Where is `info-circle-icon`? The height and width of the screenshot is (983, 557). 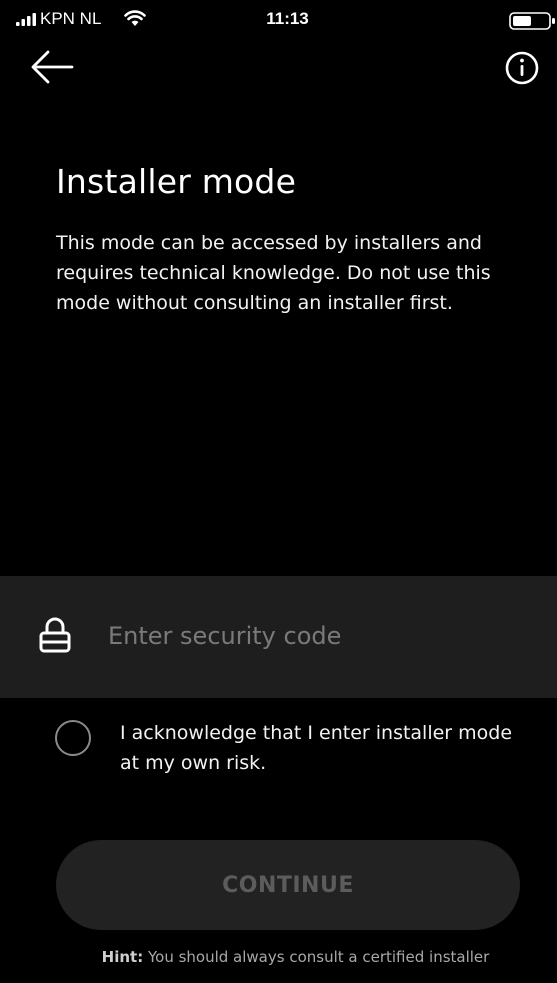 info-circle-icon is located at coordinates (522, 68).